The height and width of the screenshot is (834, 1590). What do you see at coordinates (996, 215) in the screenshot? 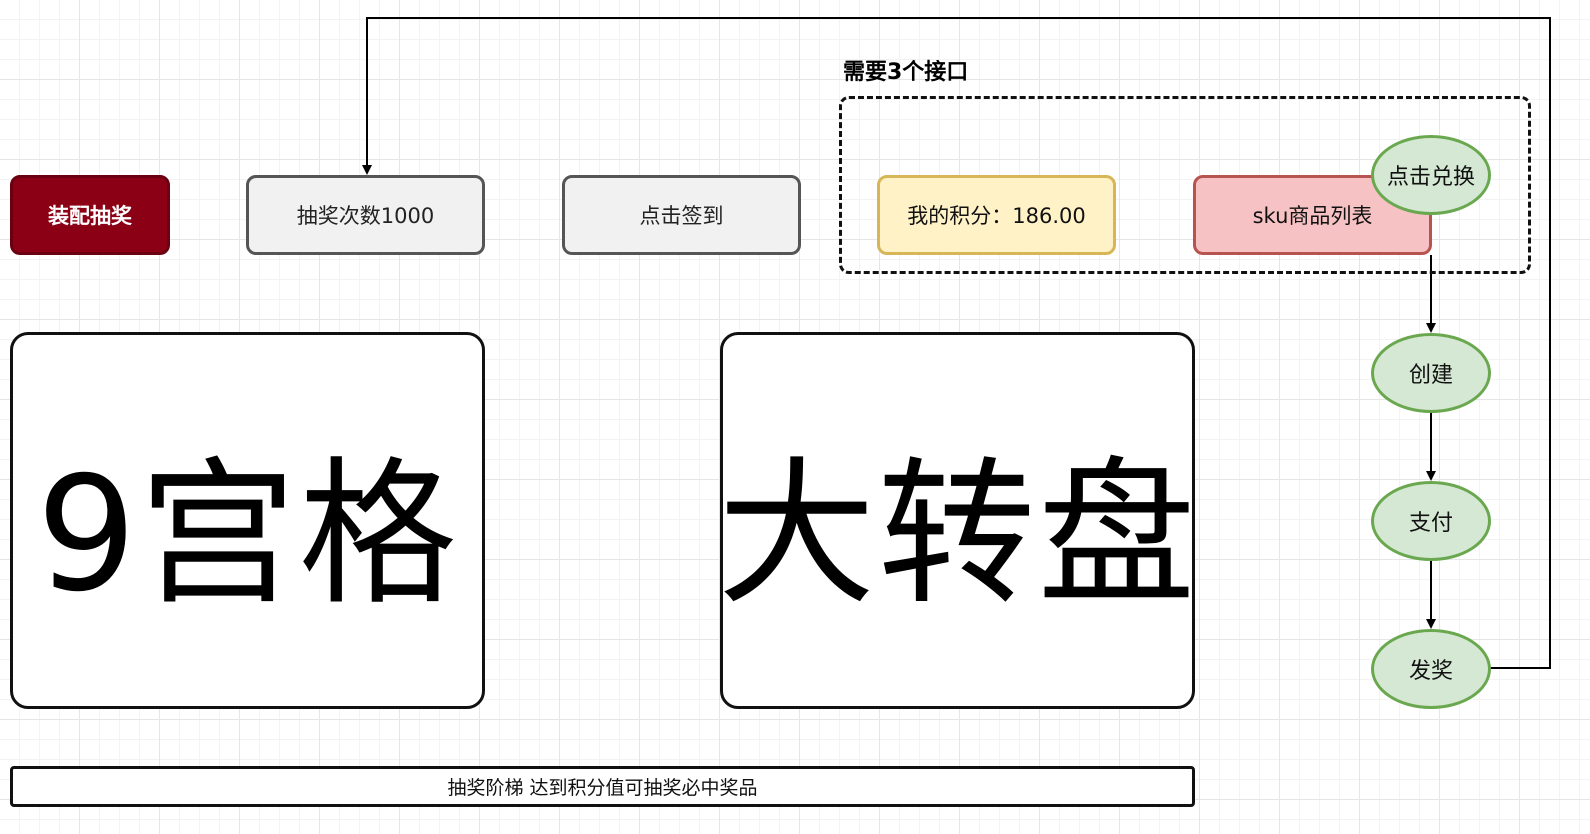
I see `my-points-box: 我的积分：186.00` at bounding box center [996, 215].